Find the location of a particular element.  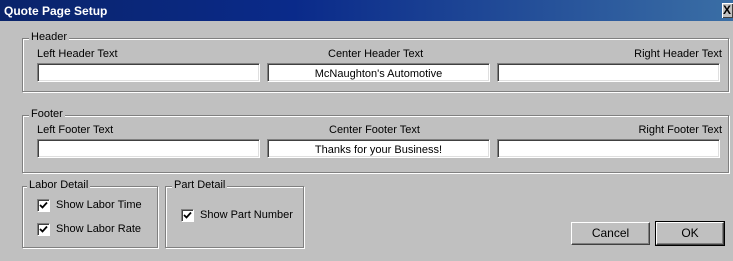

right-header-input is located at coordinates (608, 72).